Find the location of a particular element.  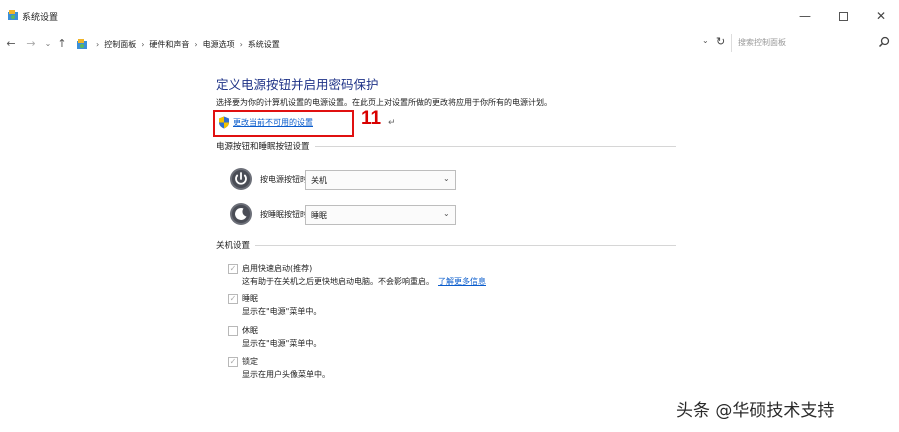

close-button: ✕ is located at coordinates (881, 16).